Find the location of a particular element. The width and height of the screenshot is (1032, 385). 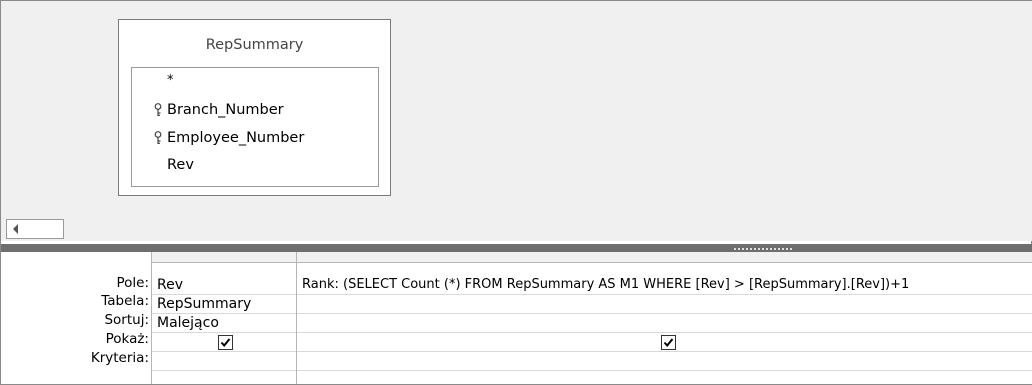

field-label: Rev is located at coordinates (180, 165).